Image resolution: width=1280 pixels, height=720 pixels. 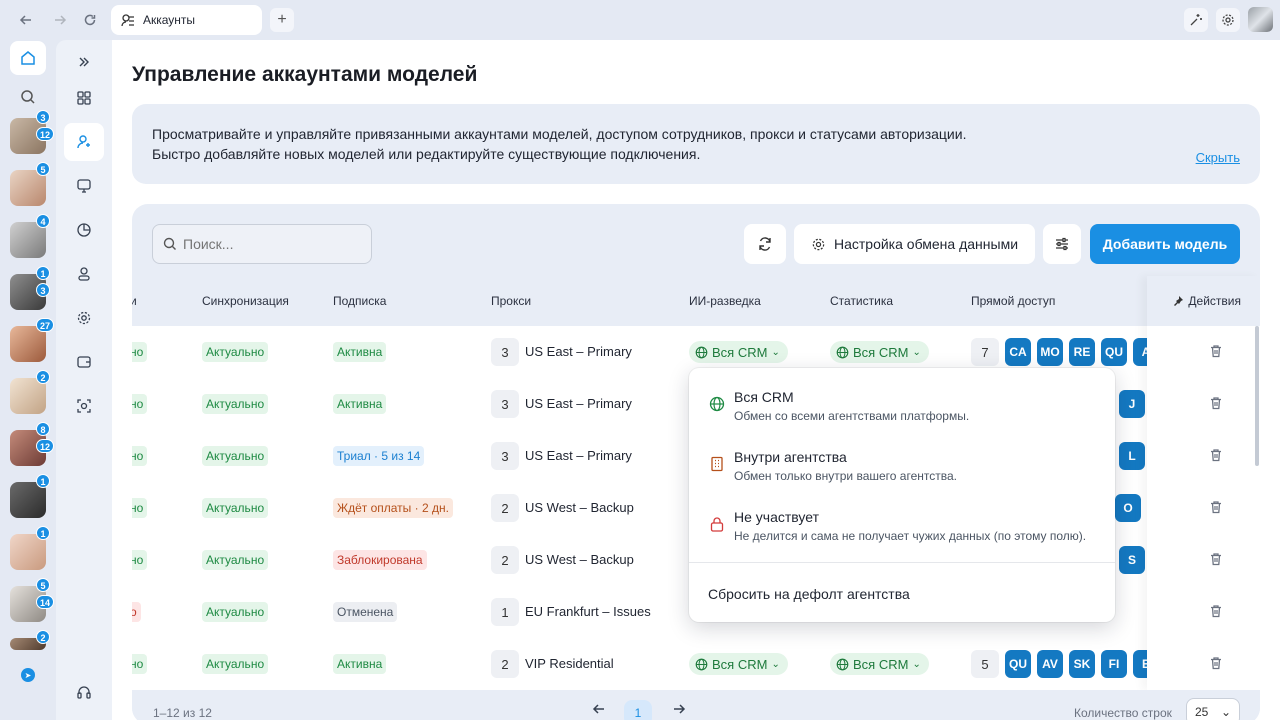 What do you see at coordinates (505, 664) in the screenshot?
I see `proxy-count: 2` at bounding box center [505, 664].